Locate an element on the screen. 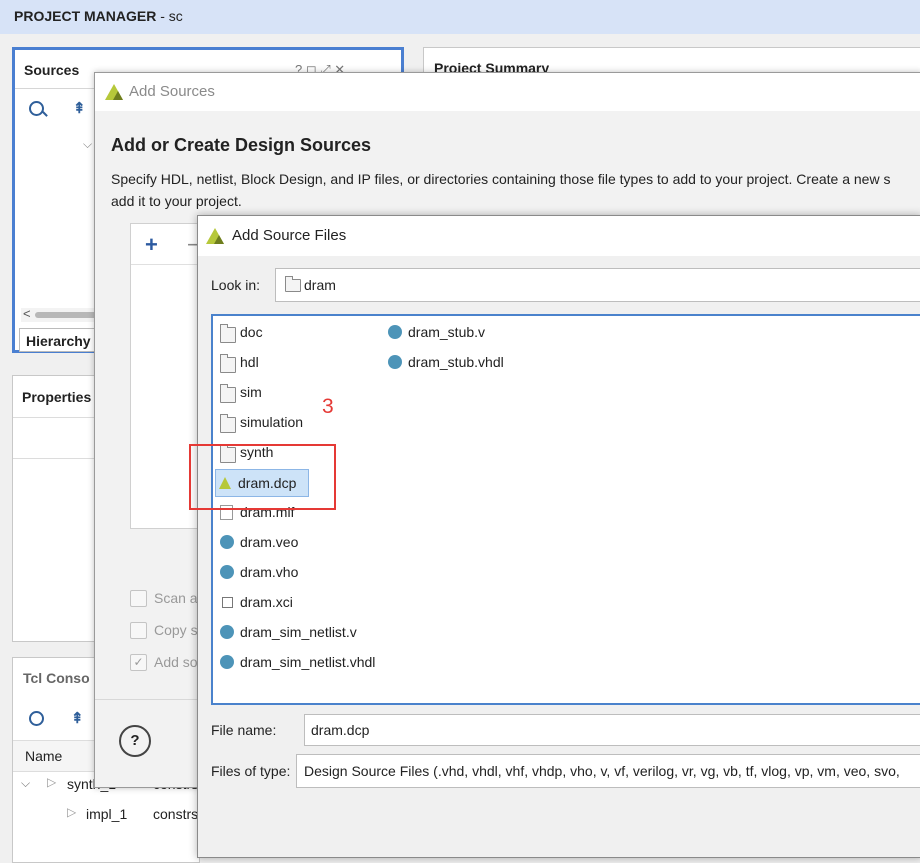 The width and height of the screenshot is (920, 863). column-name-header: Name is located at coordinates (44, 756).